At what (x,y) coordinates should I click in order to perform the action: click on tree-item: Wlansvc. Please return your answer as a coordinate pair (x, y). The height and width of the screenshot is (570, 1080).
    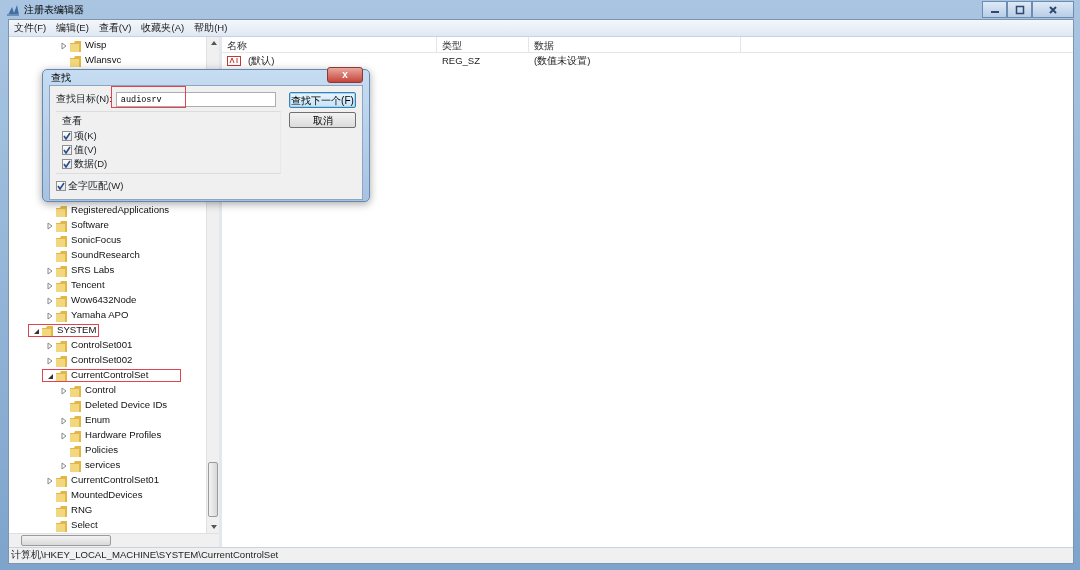
    Looking at the image, I should click on (103, 60).